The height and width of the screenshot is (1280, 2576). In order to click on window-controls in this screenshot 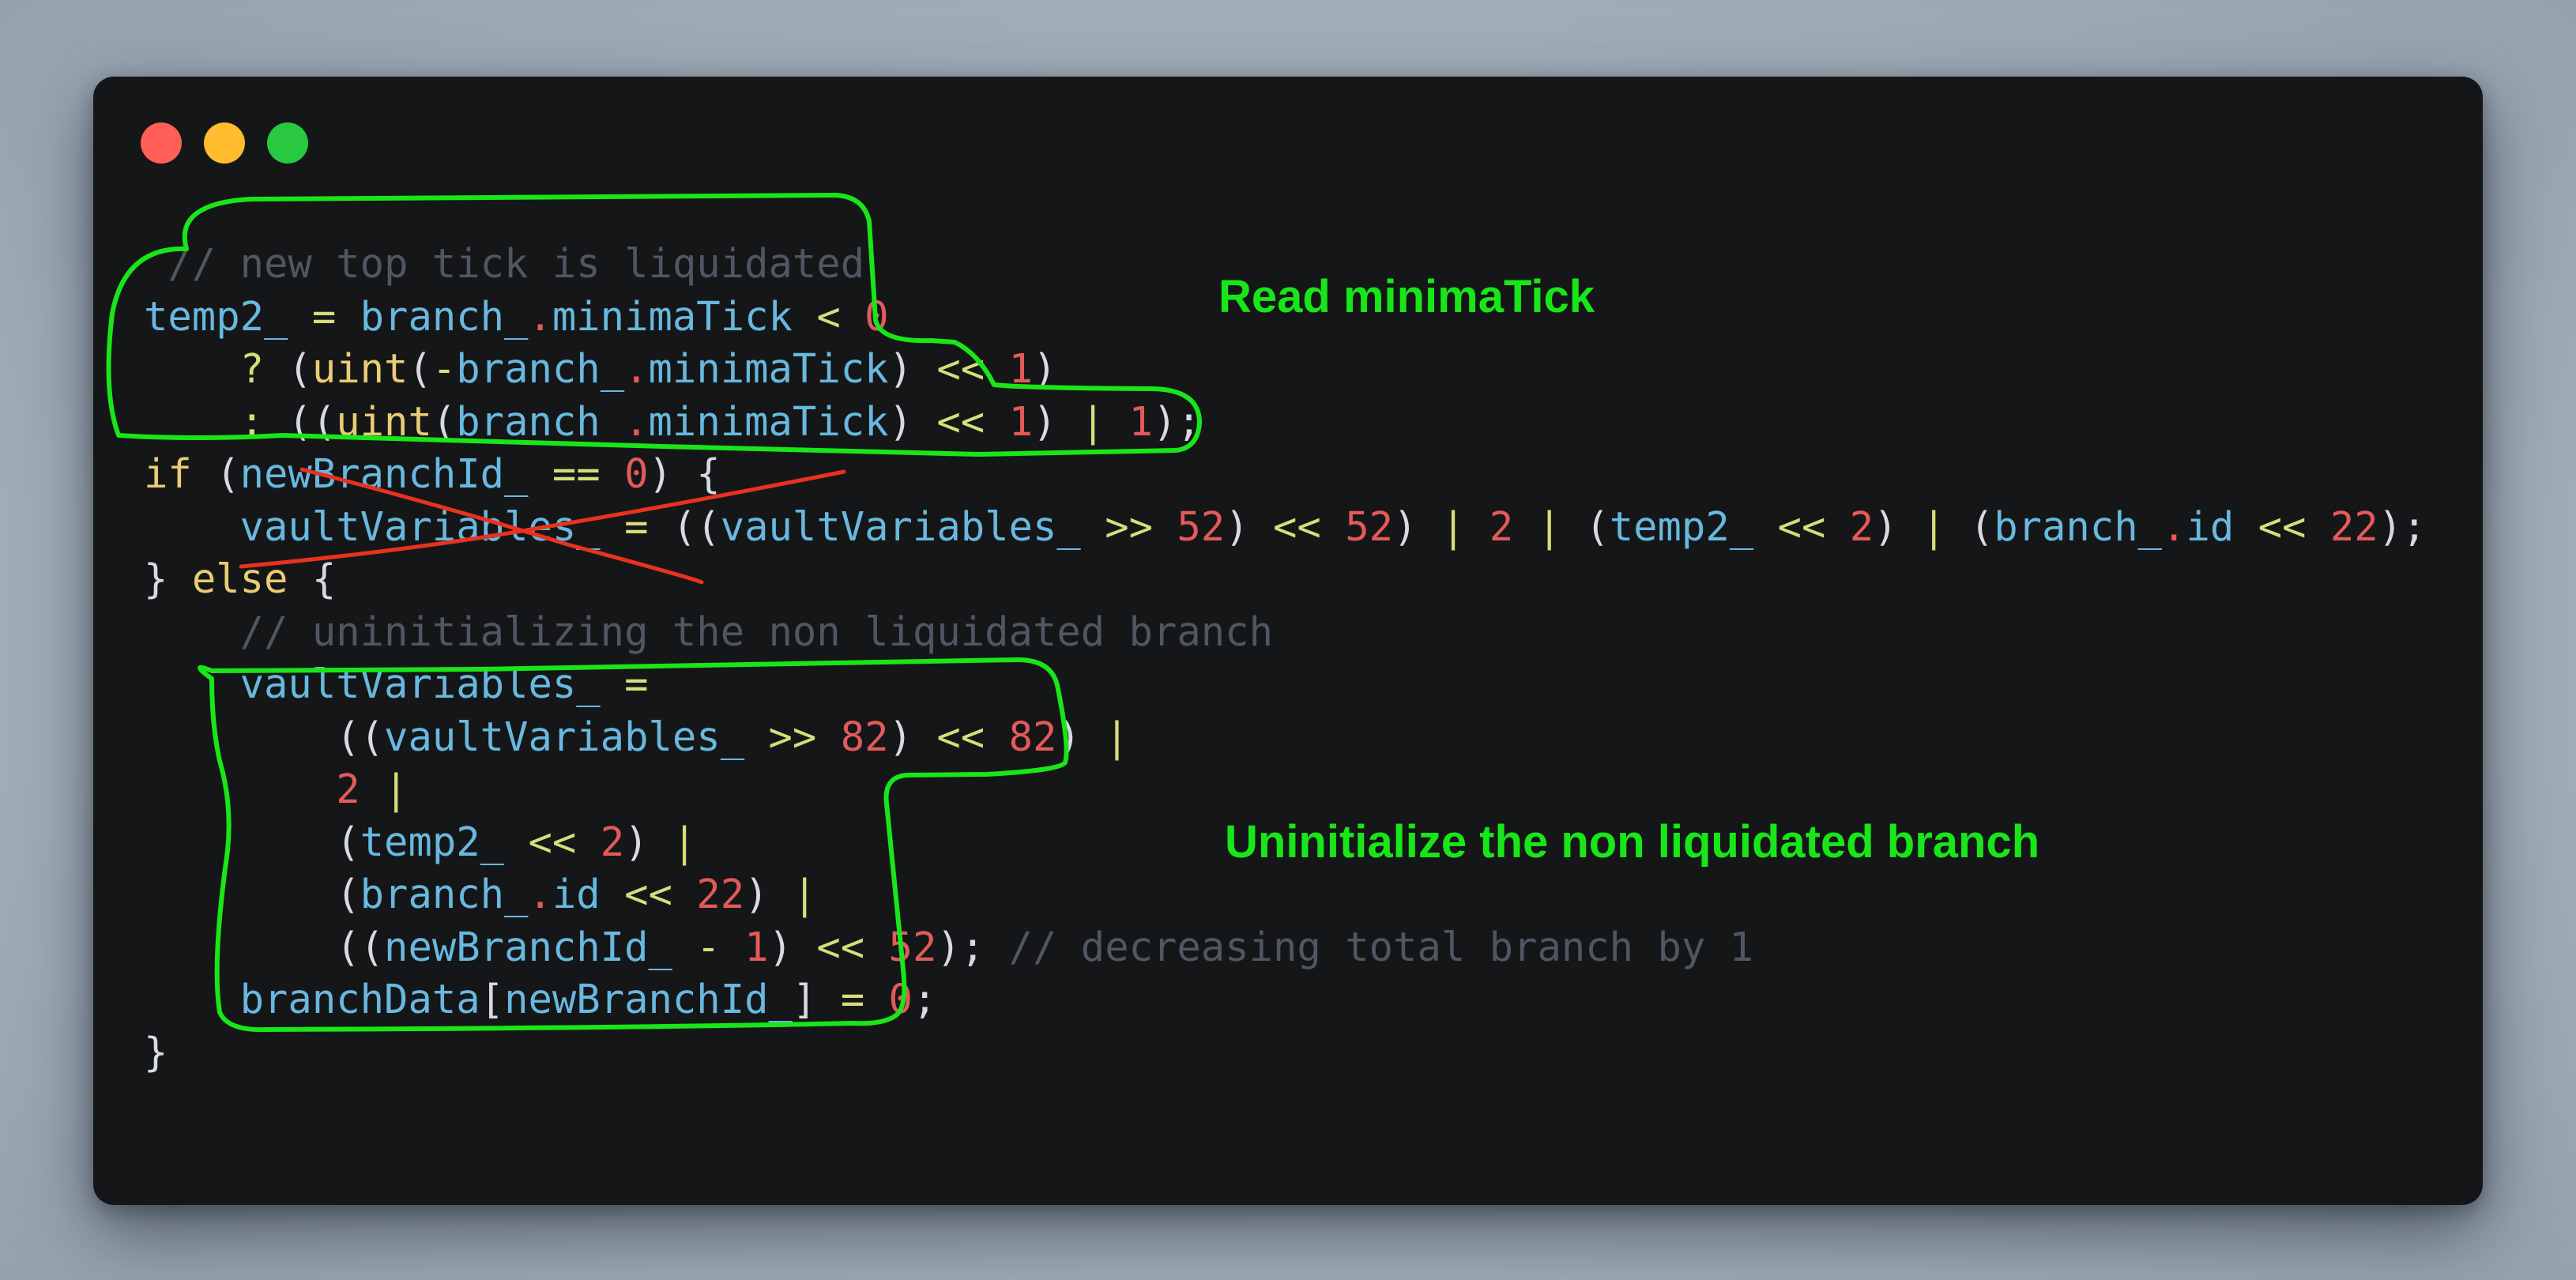, I will do `click(224, 143)`.